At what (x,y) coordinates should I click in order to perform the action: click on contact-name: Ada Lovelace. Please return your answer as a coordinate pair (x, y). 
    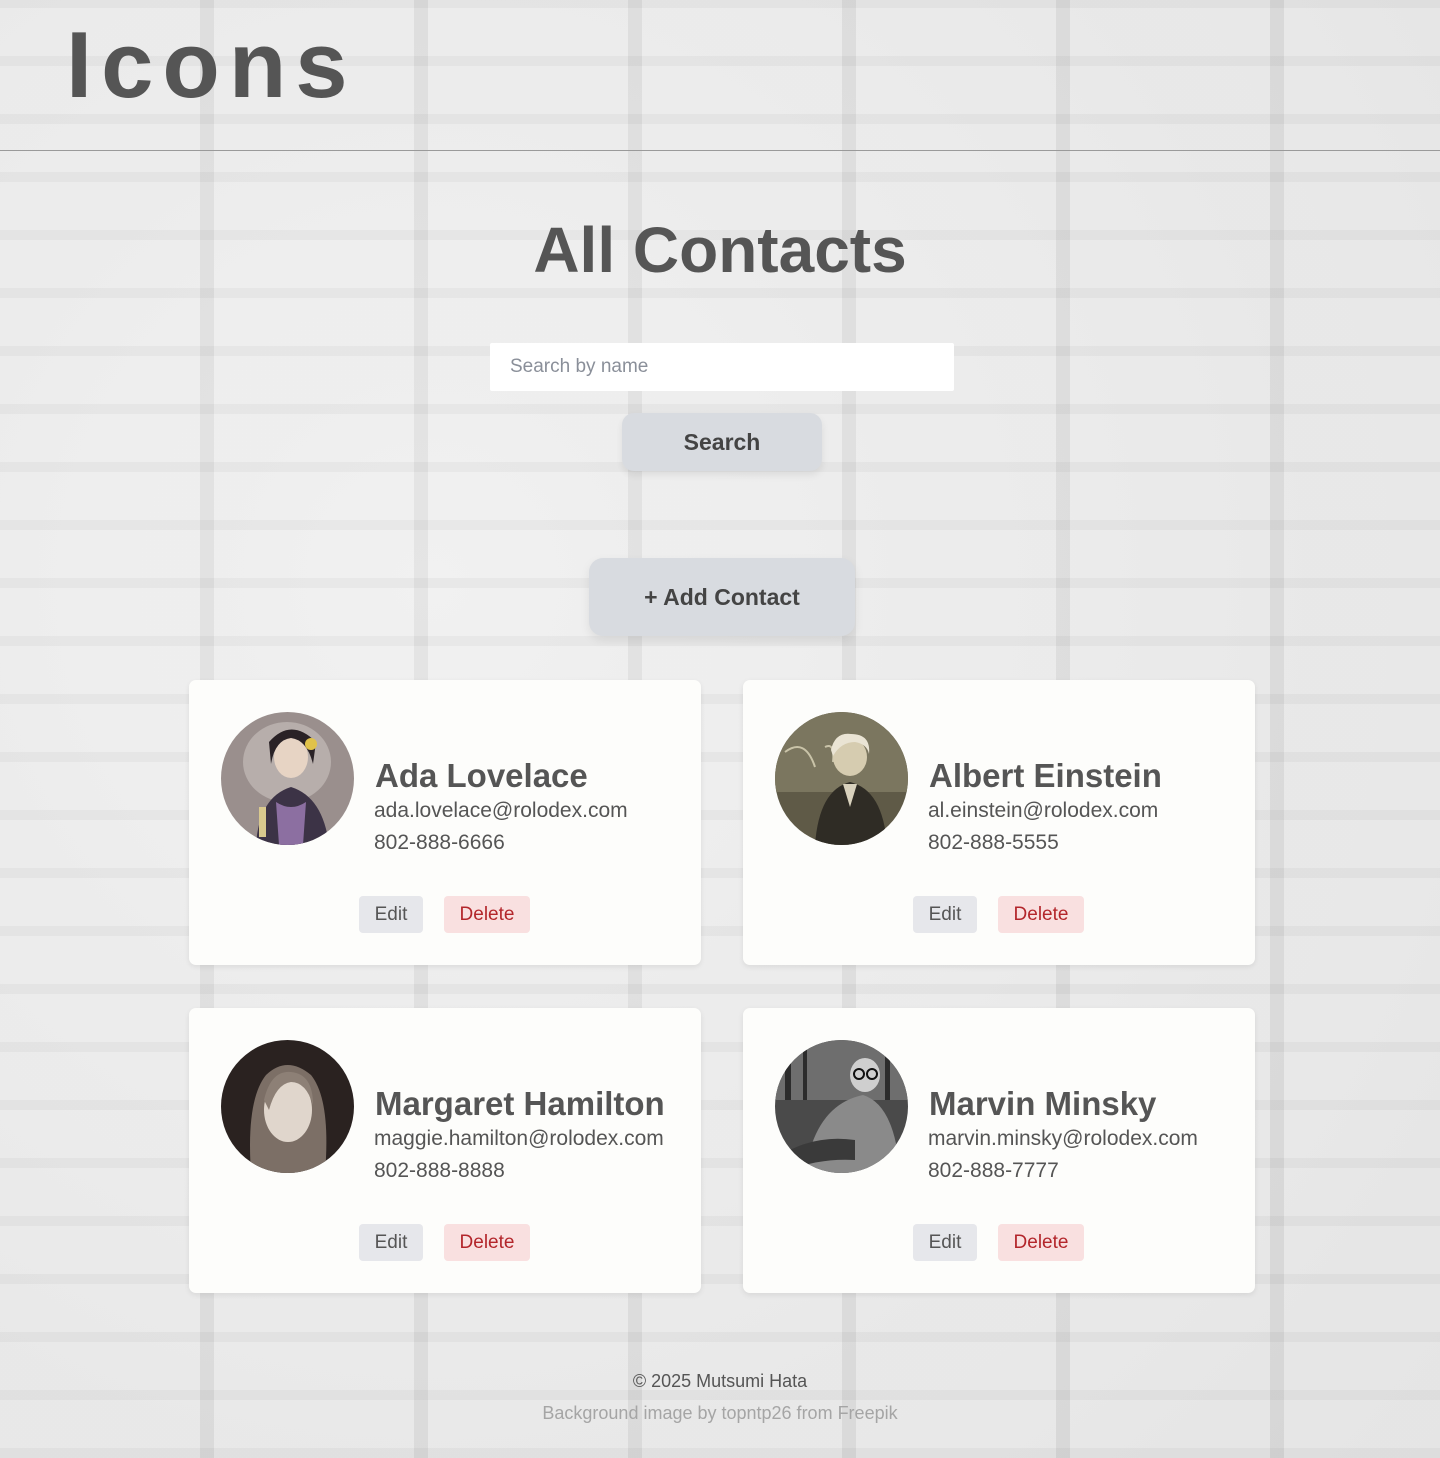
    Looking at the image, I should click on (481, 776).